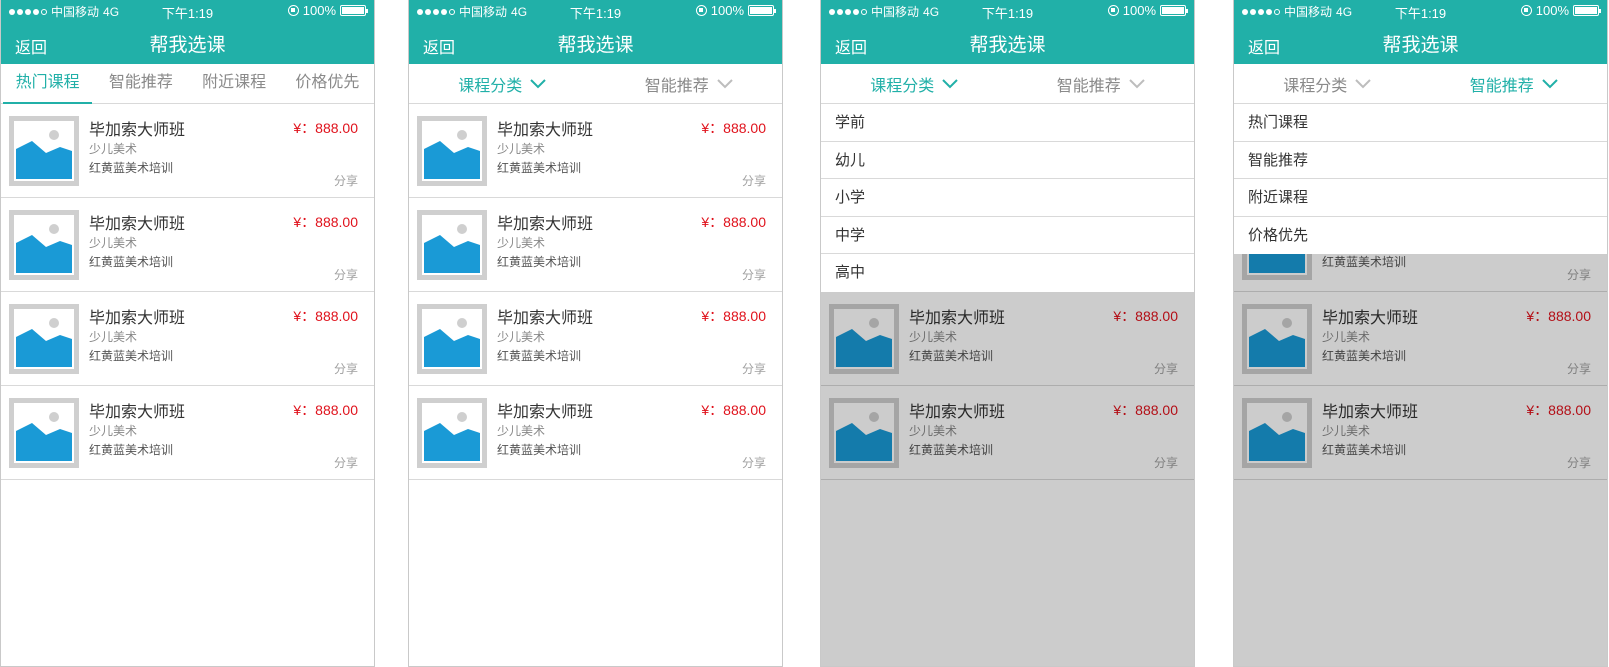 This screenshot has height=667, width=1609. What do you see at coordinates (1088, 86) in the screenshot?
I see `recommend-filter-label: 智能推荐` at bounding box center [1088, 86].